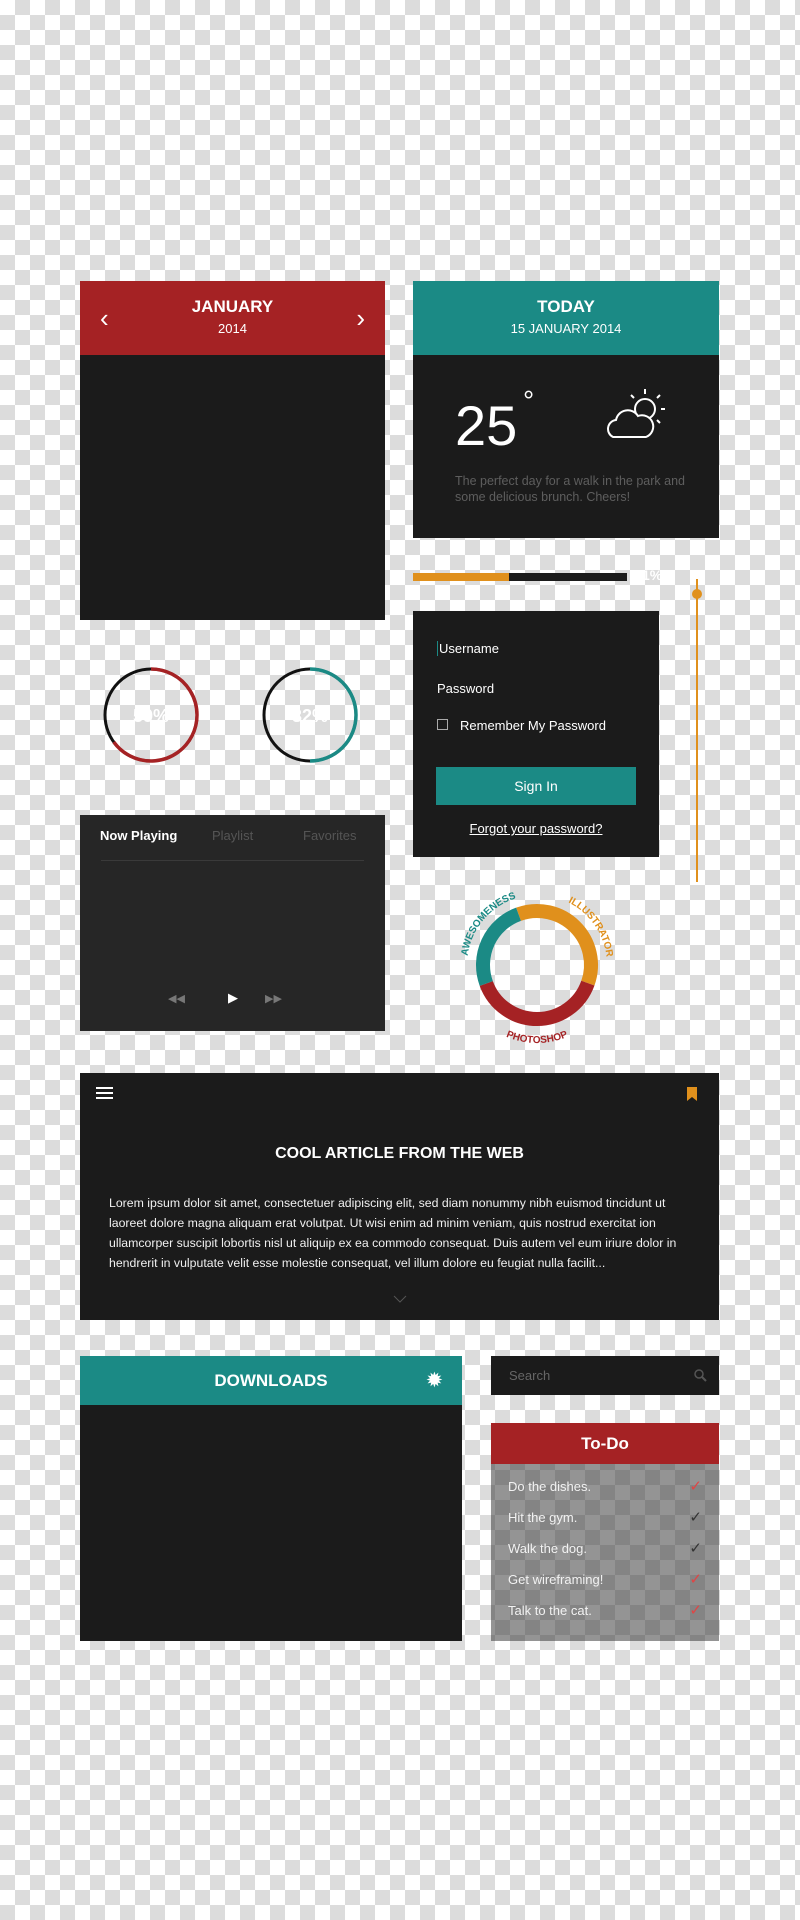  Describe the element at coordinates (461, 577) in the screenshot. I see `progress-fill` at that location.